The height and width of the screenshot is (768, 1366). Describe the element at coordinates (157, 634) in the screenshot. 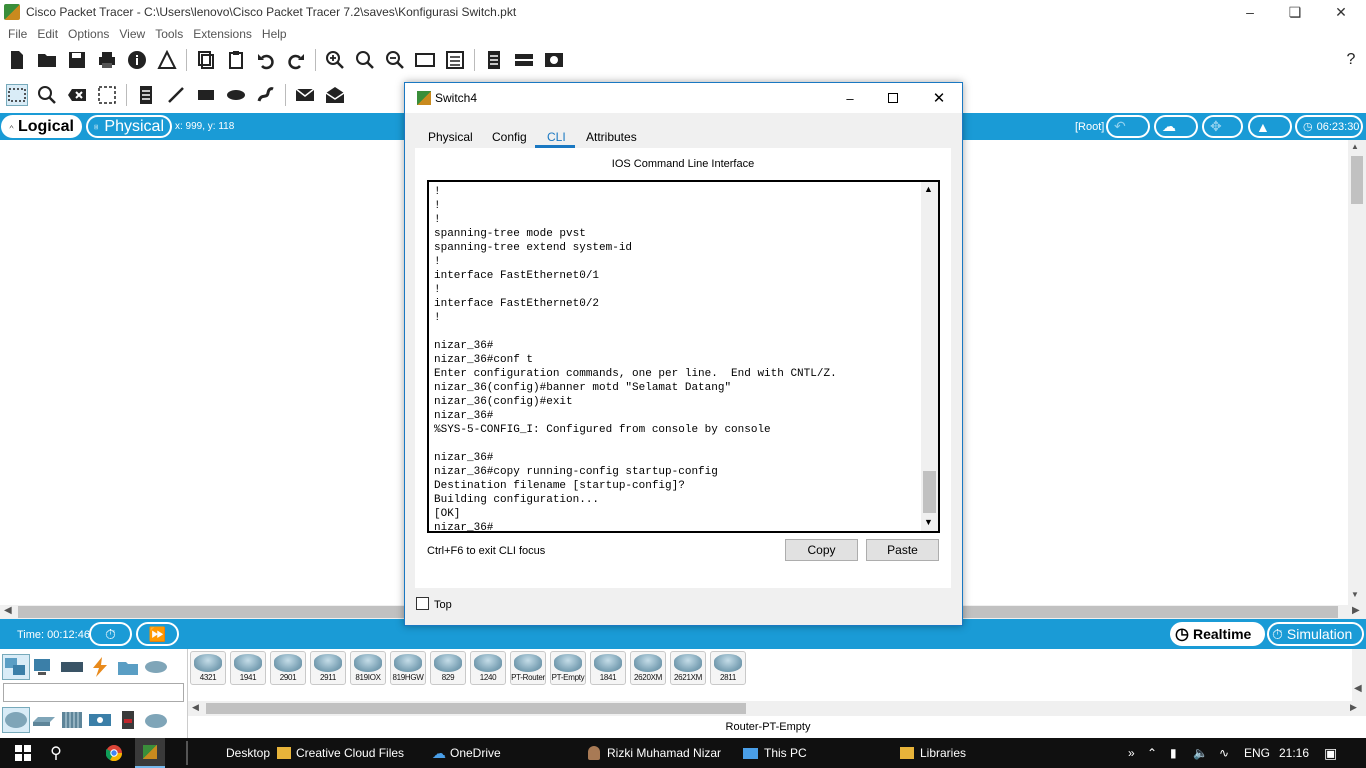

I see `fast-forward-button: ⏩` at that location.